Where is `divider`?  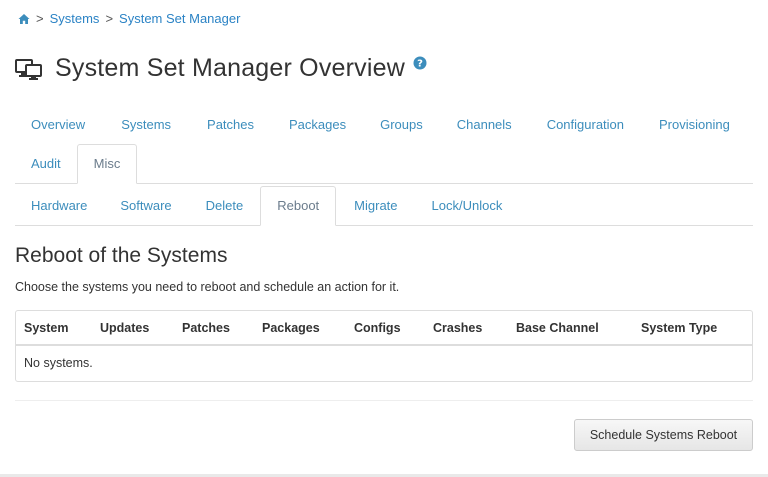 divider is located at coordinates (384, 400).